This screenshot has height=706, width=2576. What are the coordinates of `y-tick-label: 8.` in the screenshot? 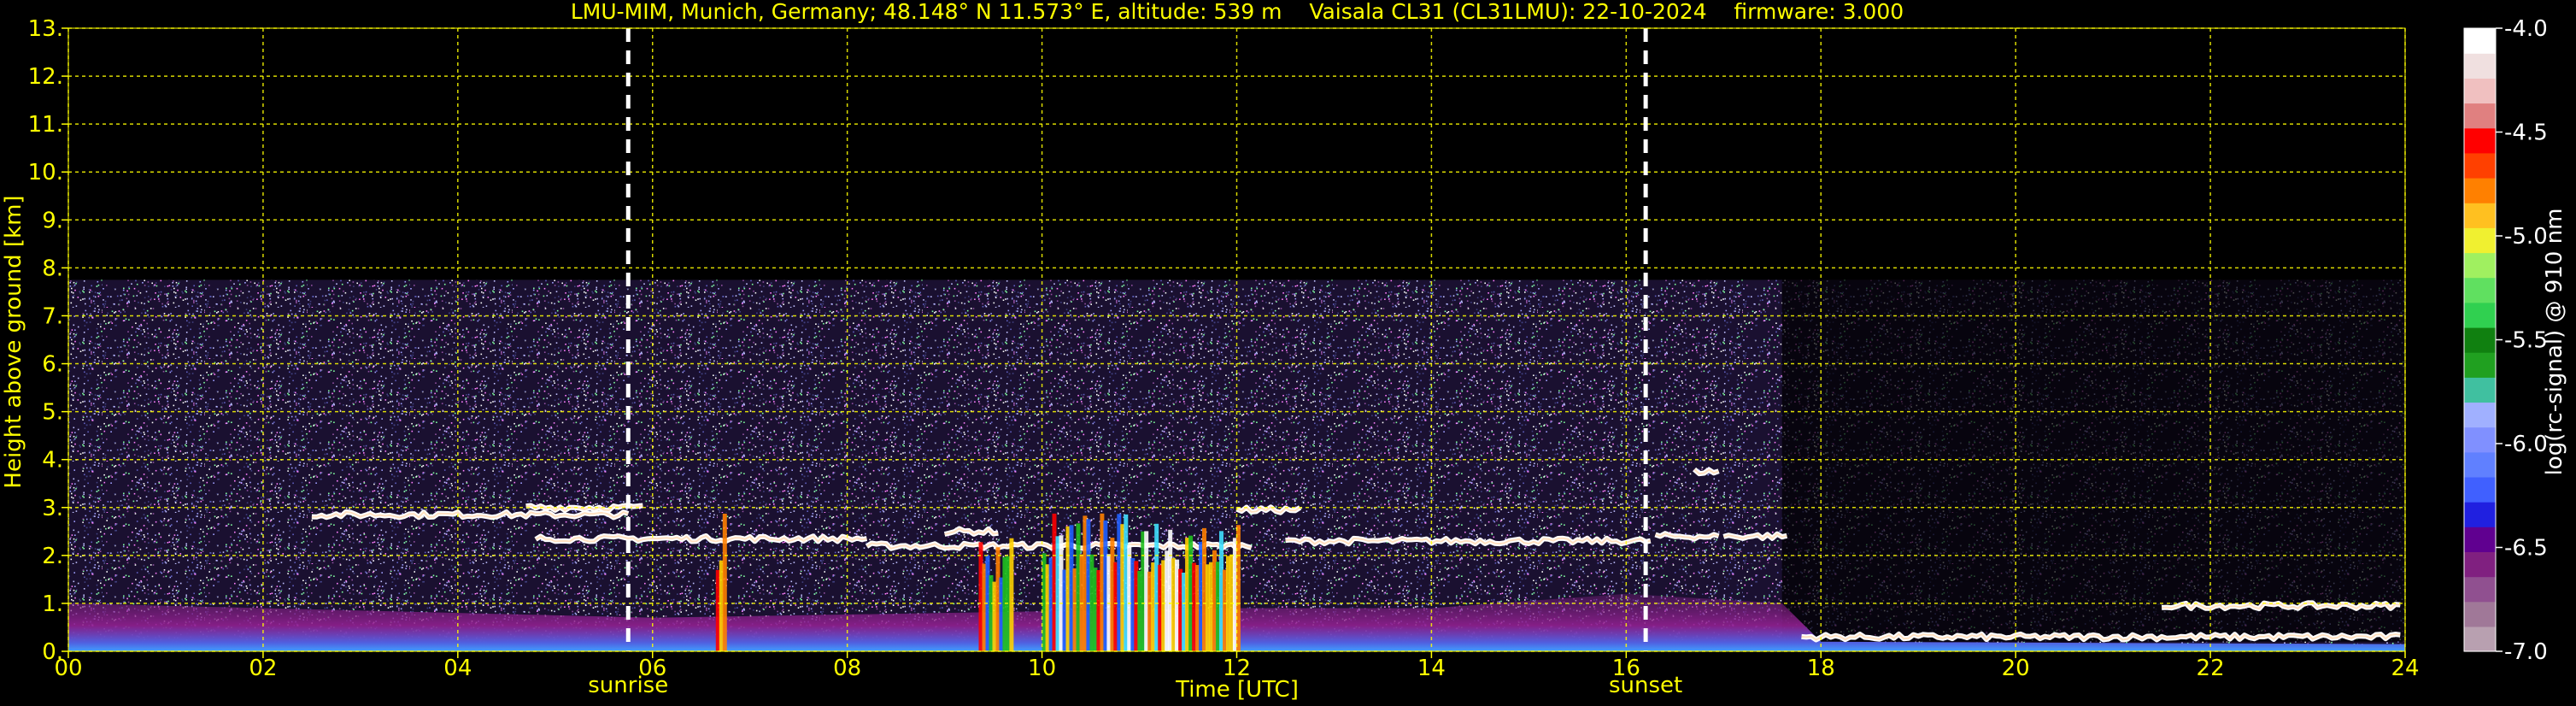 It's located at (52, 268).